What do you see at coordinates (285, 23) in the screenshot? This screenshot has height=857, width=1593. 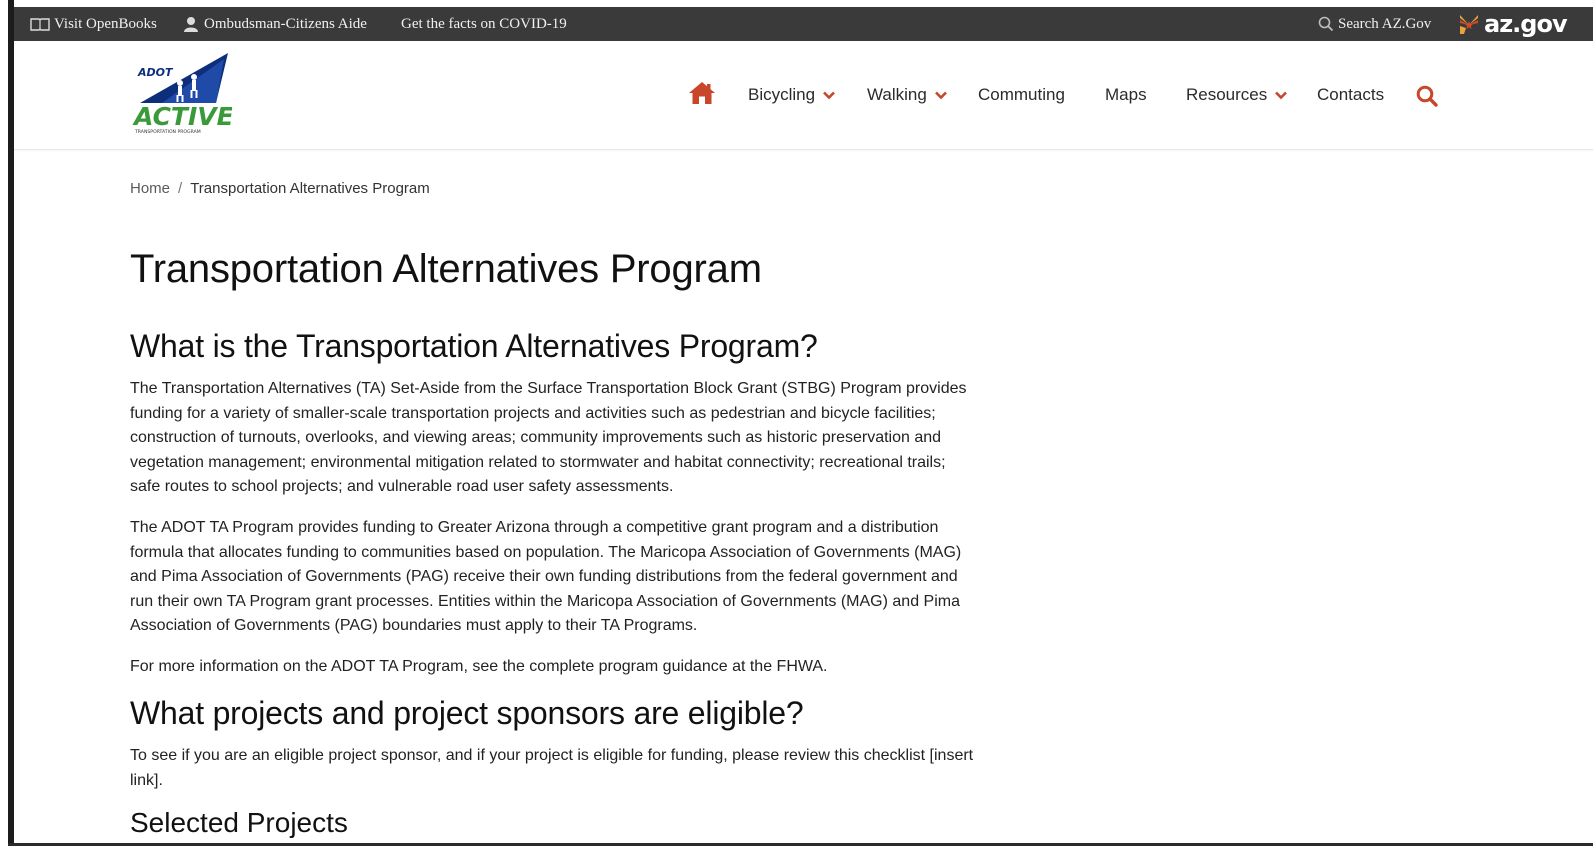 I see `ombudsman-label: Ombudsman-Citizens Aide` at bounding box center [285, 23].